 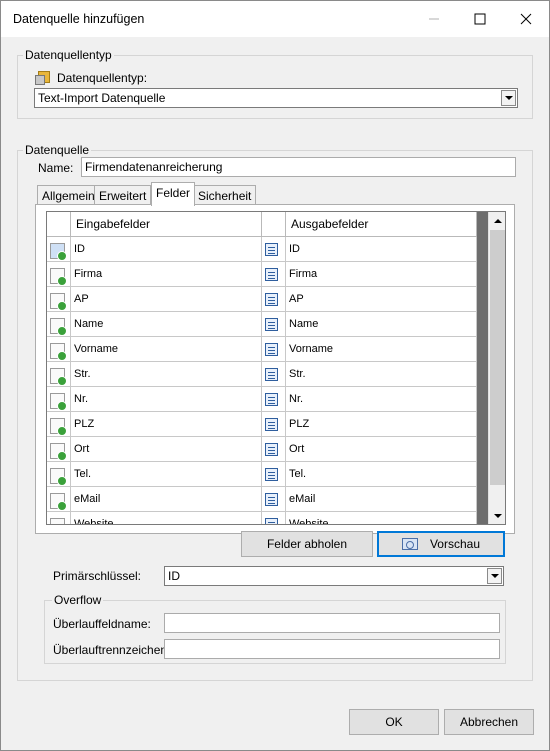 What do you see at coordinates (311, 349) in the screenshot?
I see `output-field-name: Vorname` at bounding box center [311, 349].